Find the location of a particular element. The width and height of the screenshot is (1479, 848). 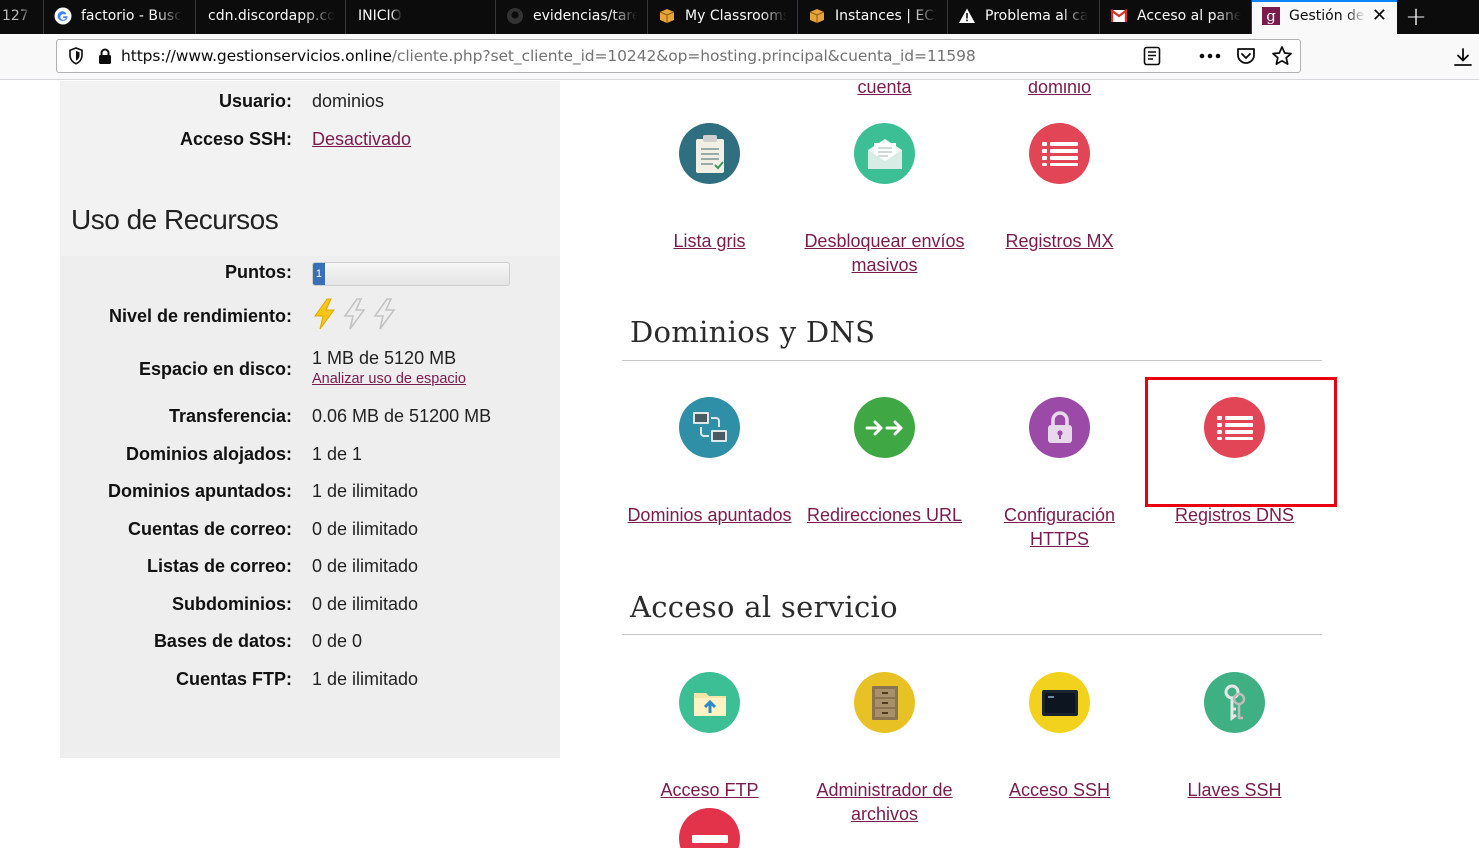

performance-level is located at coordinates (355, 314).